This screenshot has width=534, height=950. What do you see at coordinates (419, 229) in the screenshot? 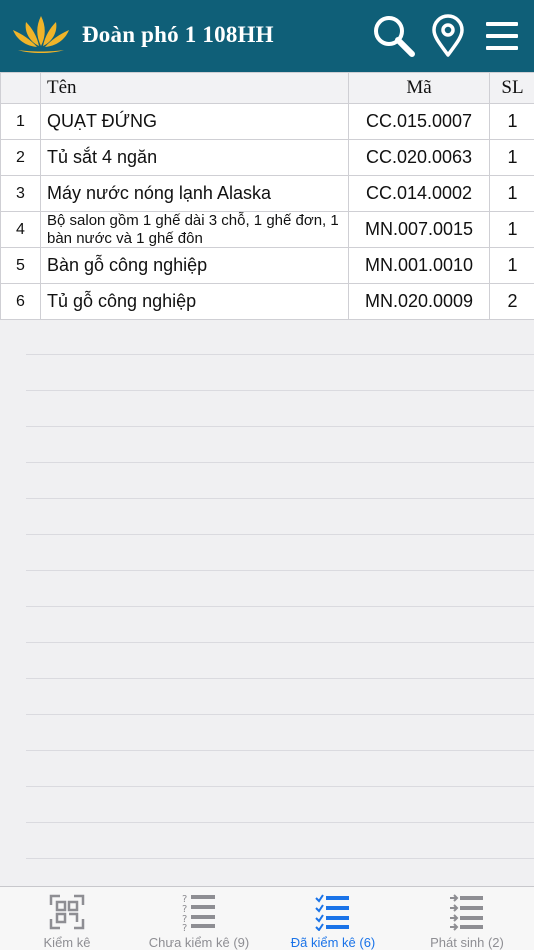
I see `row-code: MN.007.0015` at bounding box center [419, 229].